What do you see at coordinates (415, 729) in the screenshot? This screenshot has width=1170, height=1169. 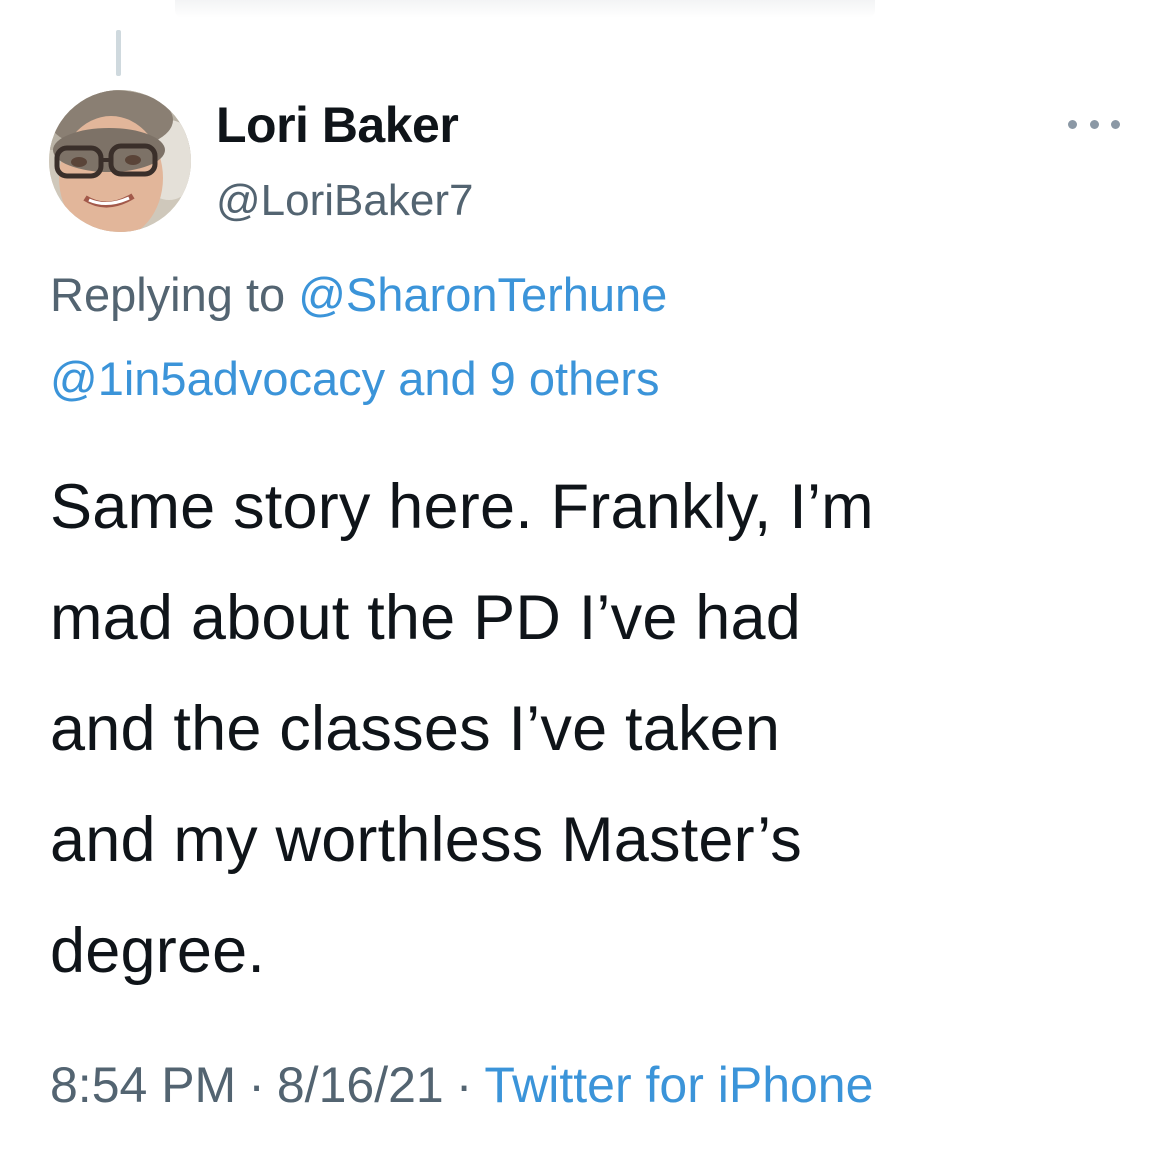 I see `tweet-text-line: and the classes I’ve taken` at bounding box center [415, 729].